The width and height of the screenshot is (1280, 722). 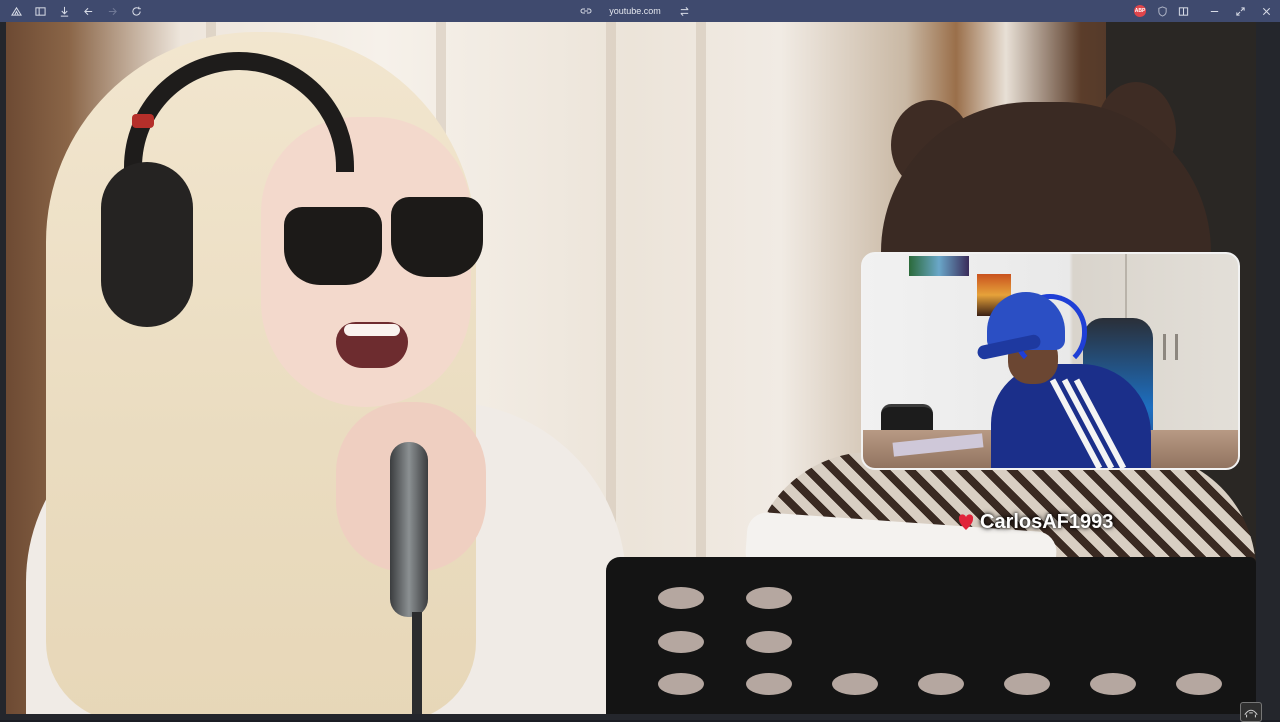 I want to click on adblock-icon: ABP, so click(x=1140, y=11).